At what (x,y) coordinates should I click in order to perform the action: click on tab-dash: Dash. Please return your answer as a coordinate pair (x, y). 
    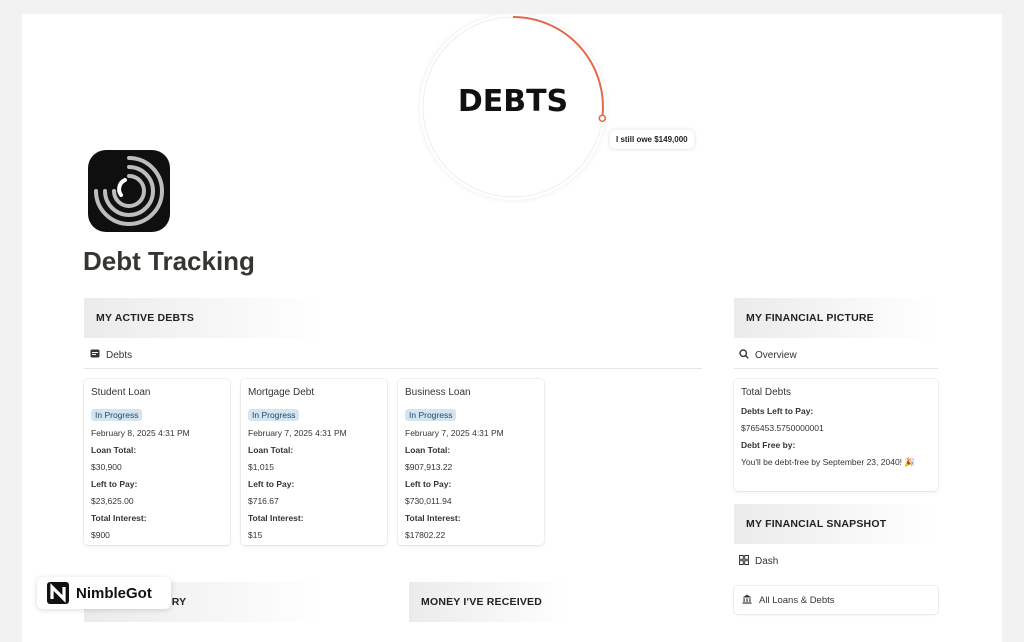
    Looking at the image, I should click on (758, 561).